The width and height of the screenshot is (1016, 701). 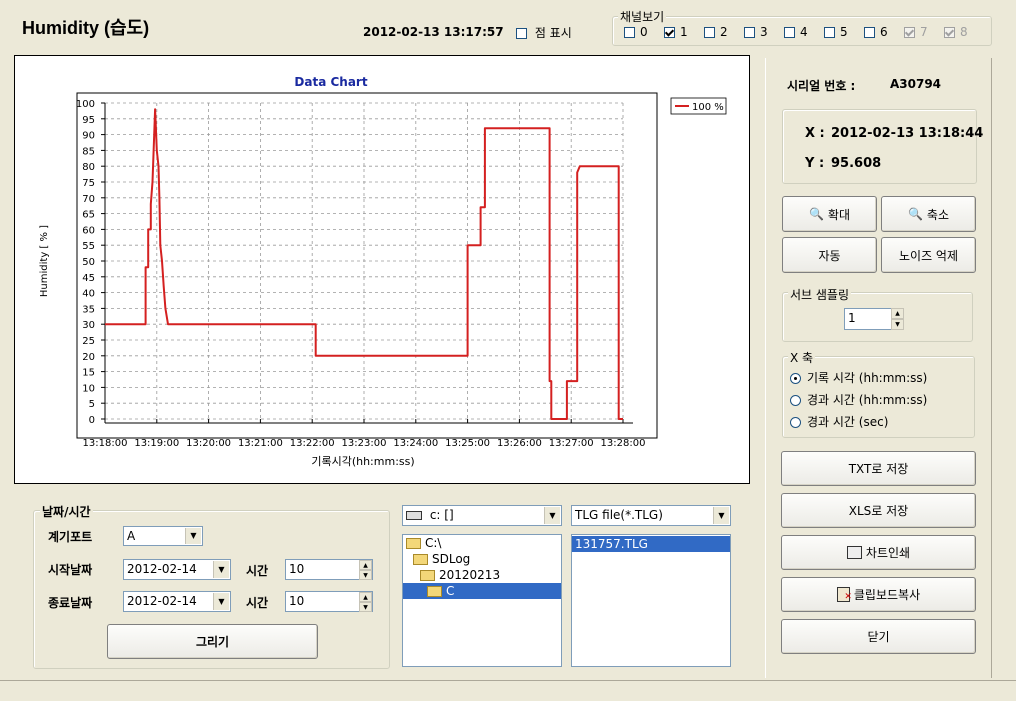 What do you see at coordinates (88, 151) in the screenshot?
I see `y-tick-label: 85` at bounding box center [88, 151].